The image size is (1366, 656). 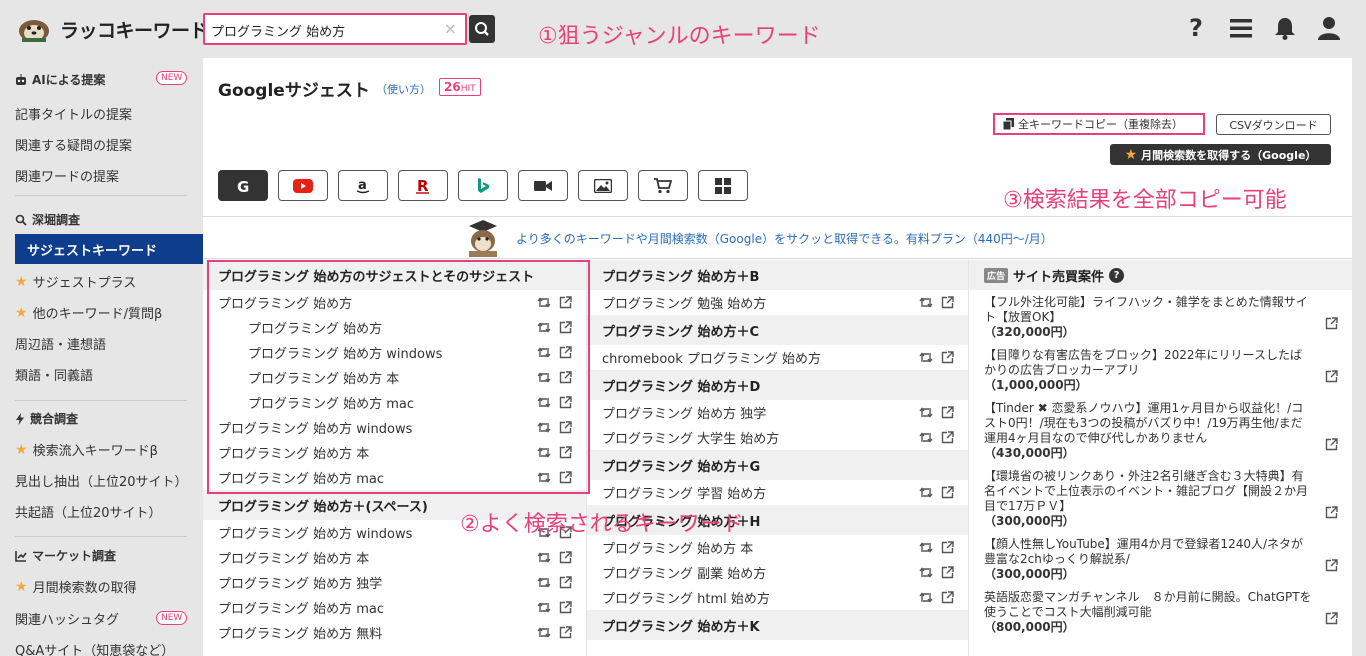 What do you see at coordinates (303, 185) in the screenshot?
I see `tab-youtube` at bounding box center [303, 185].